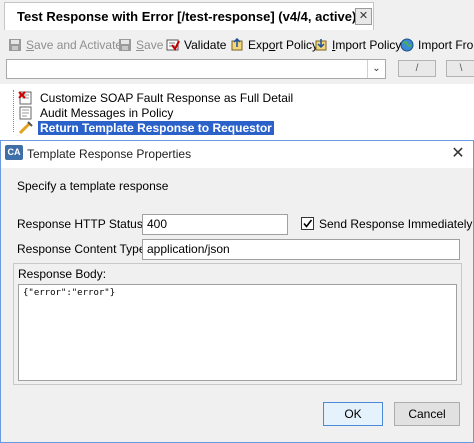 This screenshot has width=474, height=443. I want to click on save-activate-label-mnemonic: S, so click(30, 45).